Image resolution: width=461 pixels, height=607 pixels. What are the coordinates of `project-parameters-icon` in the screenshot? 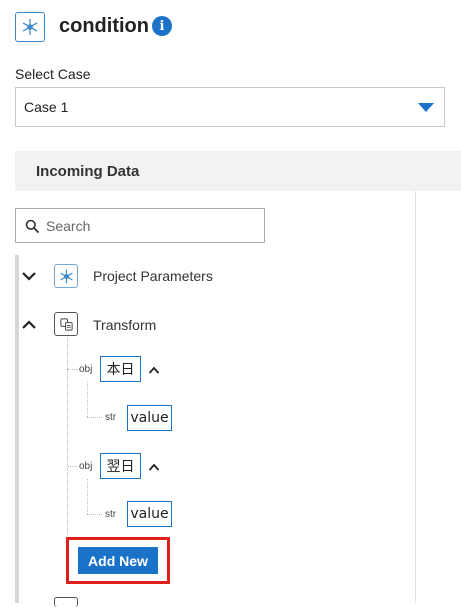 It's located at (66, 276).